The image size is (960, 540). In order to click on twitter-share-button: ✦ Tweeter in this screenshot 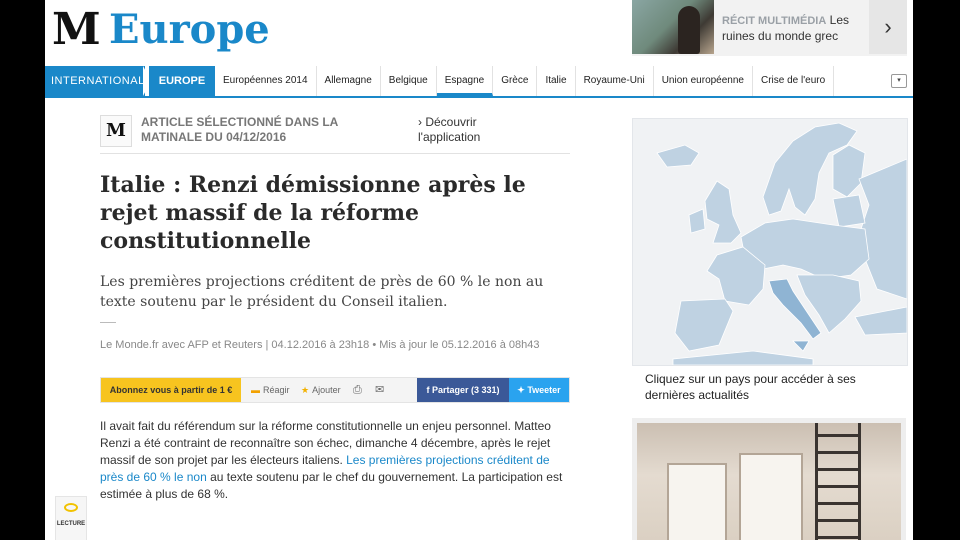, I will do `click(539, 390)`.